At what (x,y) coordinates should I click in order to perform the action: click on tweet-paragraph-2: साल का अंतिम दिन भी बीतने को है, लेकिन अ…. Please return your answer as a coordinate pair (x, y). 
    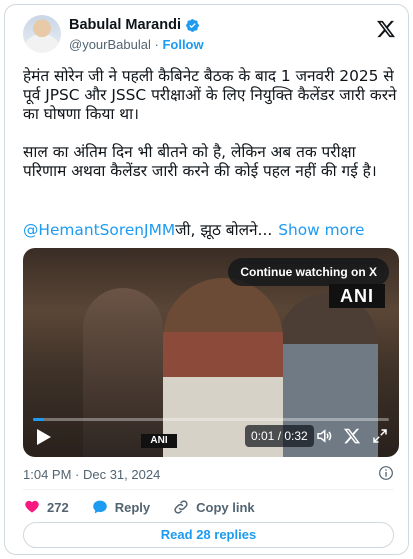
    Looking at the image, I should click on (200, 161).